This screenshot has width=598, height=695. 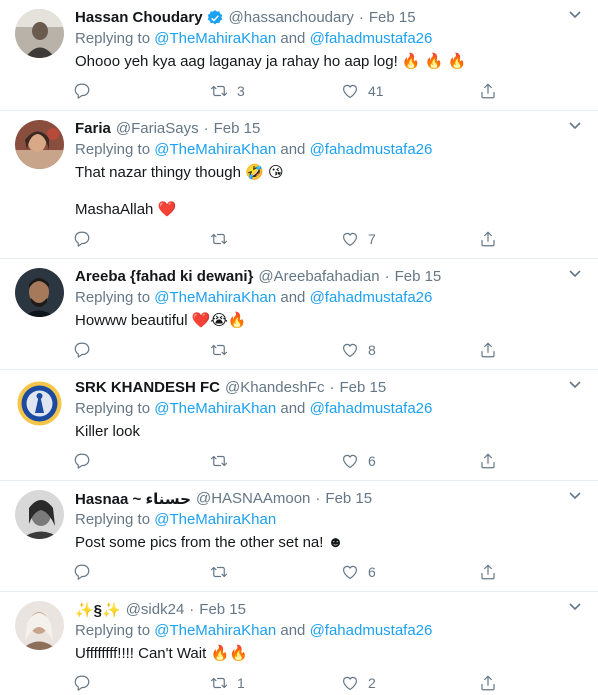 What do you see at coordinates (108, 431) in the screenshot?
I see `tweet-text-line: Killer look` at bounding box center [108, 431].